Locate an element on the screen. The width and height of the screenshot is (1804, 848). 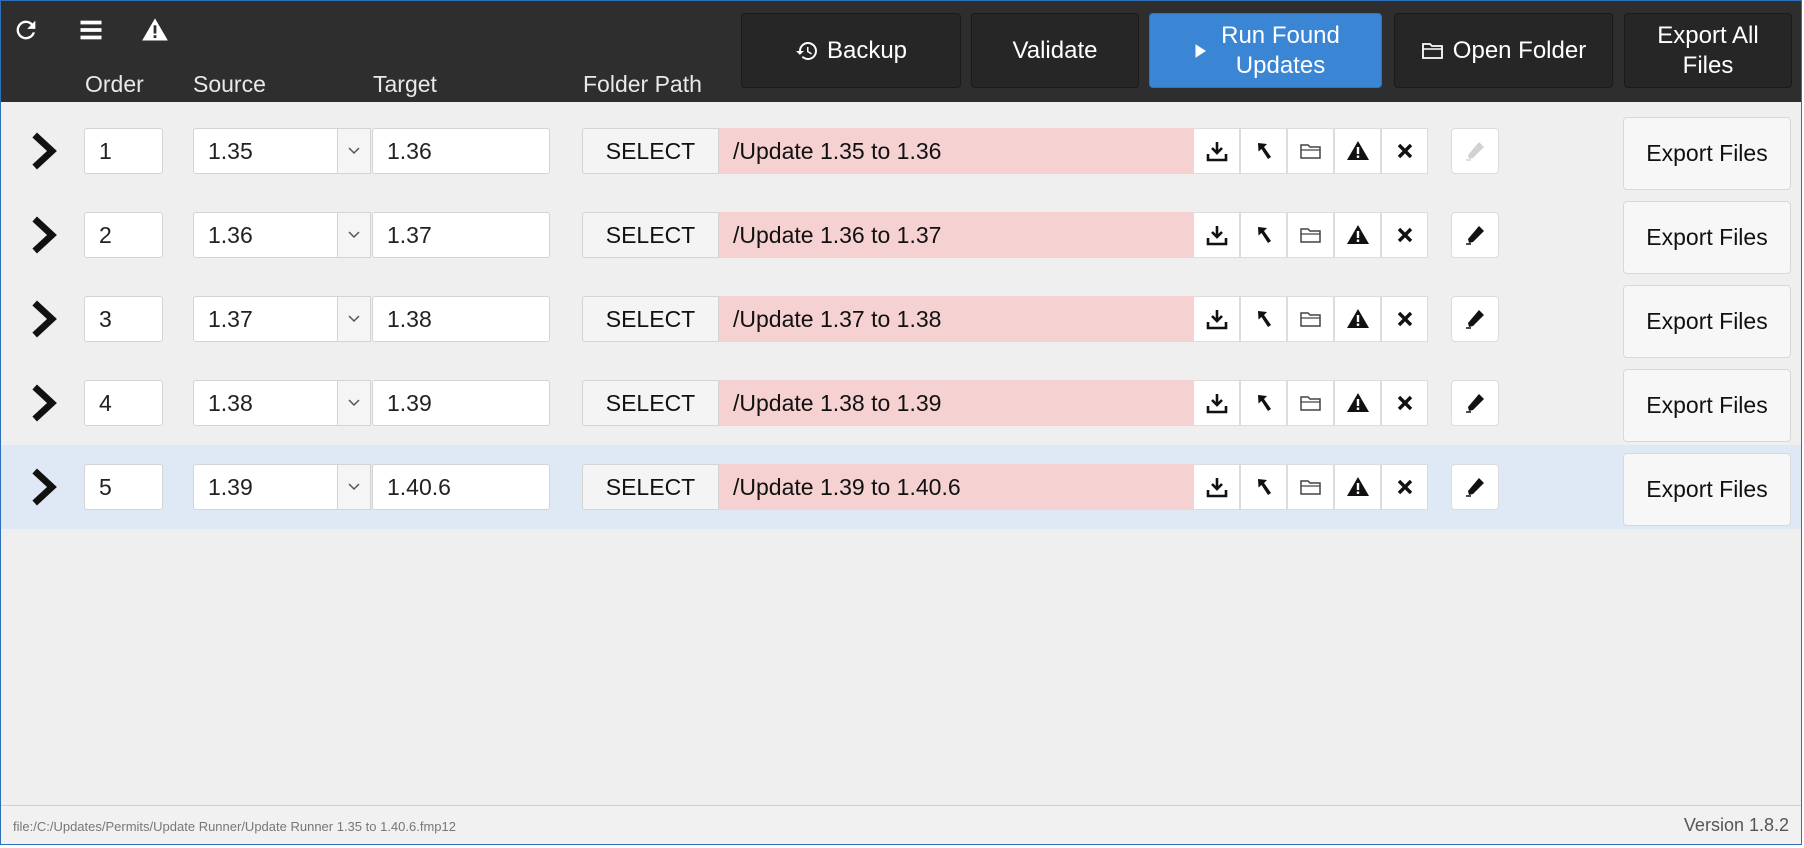
target-field: 1.36 is located at coordinates (461, 151).